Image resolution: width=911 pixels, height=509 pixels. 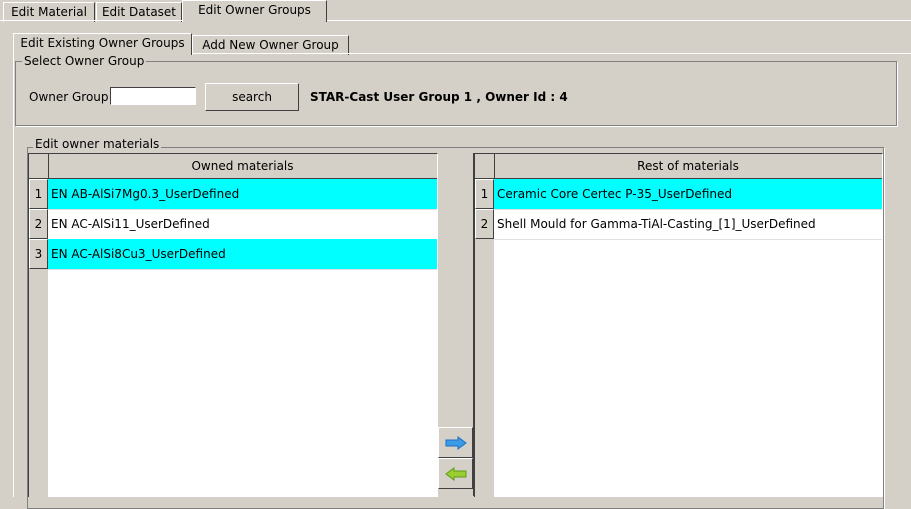 What do you see at coordinates (252, 97) in the screenshot?
I see `search-button: search` at bounding box center [252, 97].